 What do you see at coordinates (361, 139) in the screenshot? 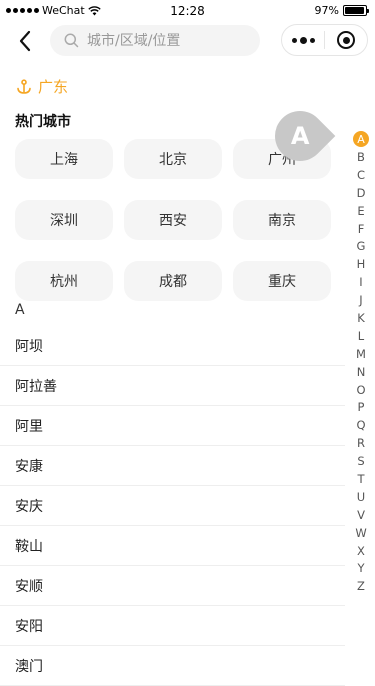
I see `index-letter-a: A` at bounding box center [361, 139].